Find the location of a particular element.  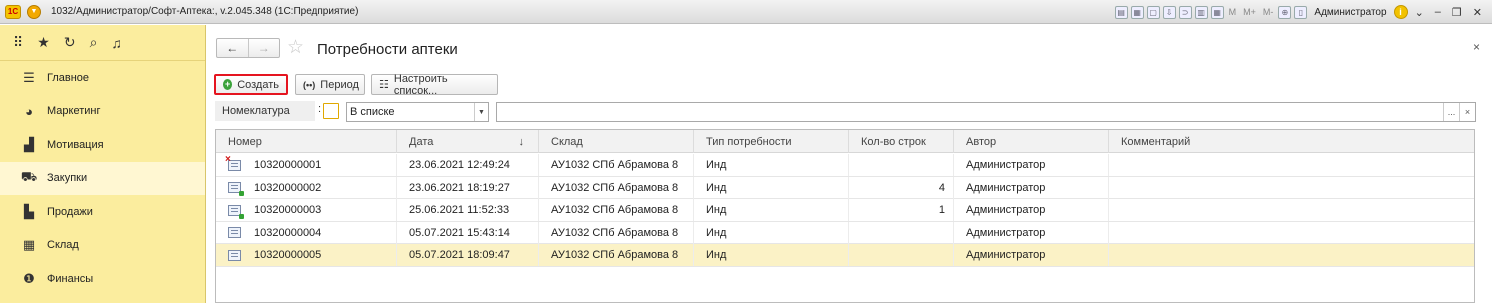

cell-number: 10320000005 is located at coordinates (306, 255).